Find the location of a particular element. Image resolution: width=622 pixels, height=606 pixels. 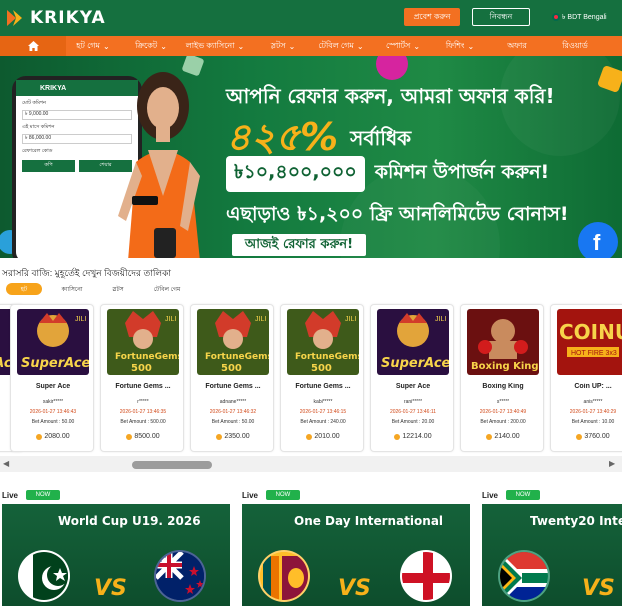

nav-home is located at coordinates (33, 46).